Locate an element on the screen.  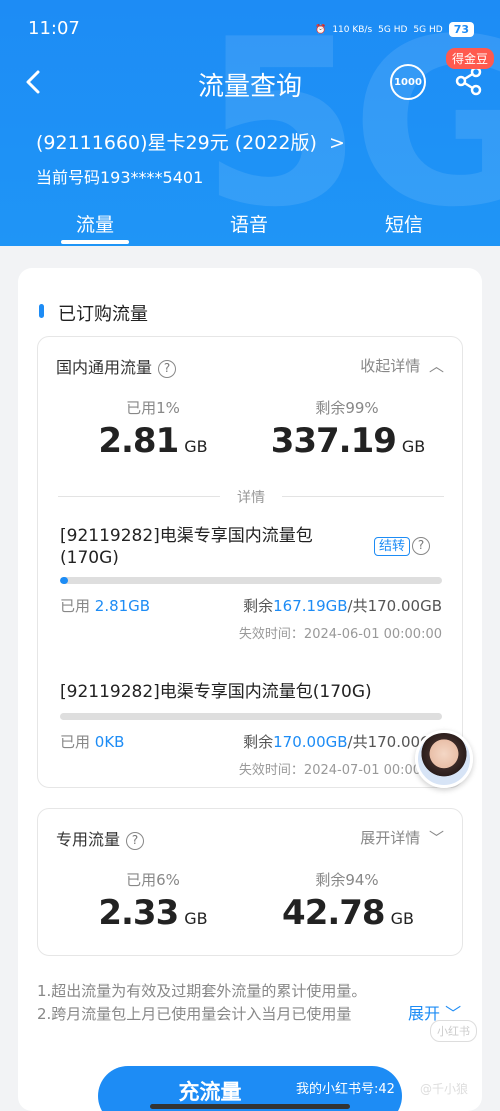
gold-bean-badge: 得金豆 is located at coordinates (470, 58).